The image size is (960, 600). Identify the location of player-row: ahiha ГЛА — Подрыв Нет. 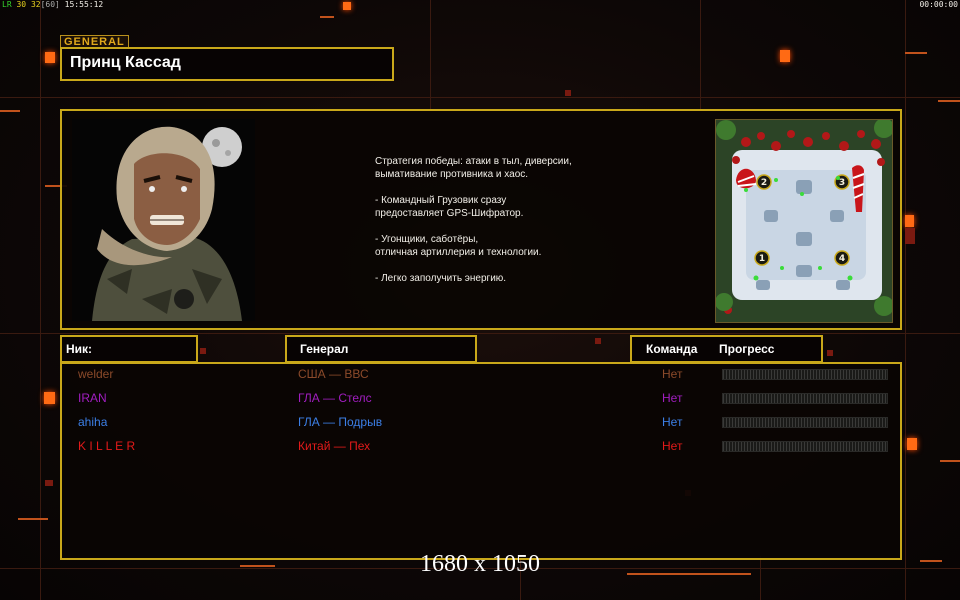
(481, 422).